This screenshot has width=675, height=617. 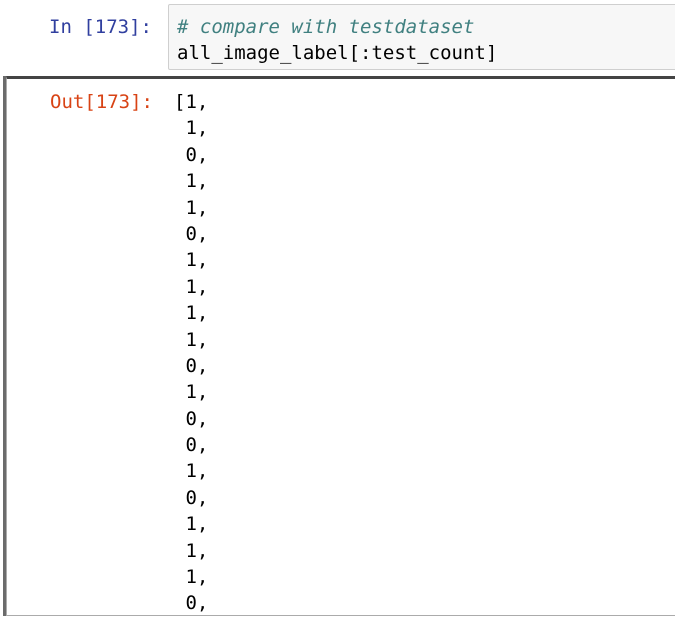 I want to click on code-comment-line: # compare with testdataset, so click(x=326, y=27).